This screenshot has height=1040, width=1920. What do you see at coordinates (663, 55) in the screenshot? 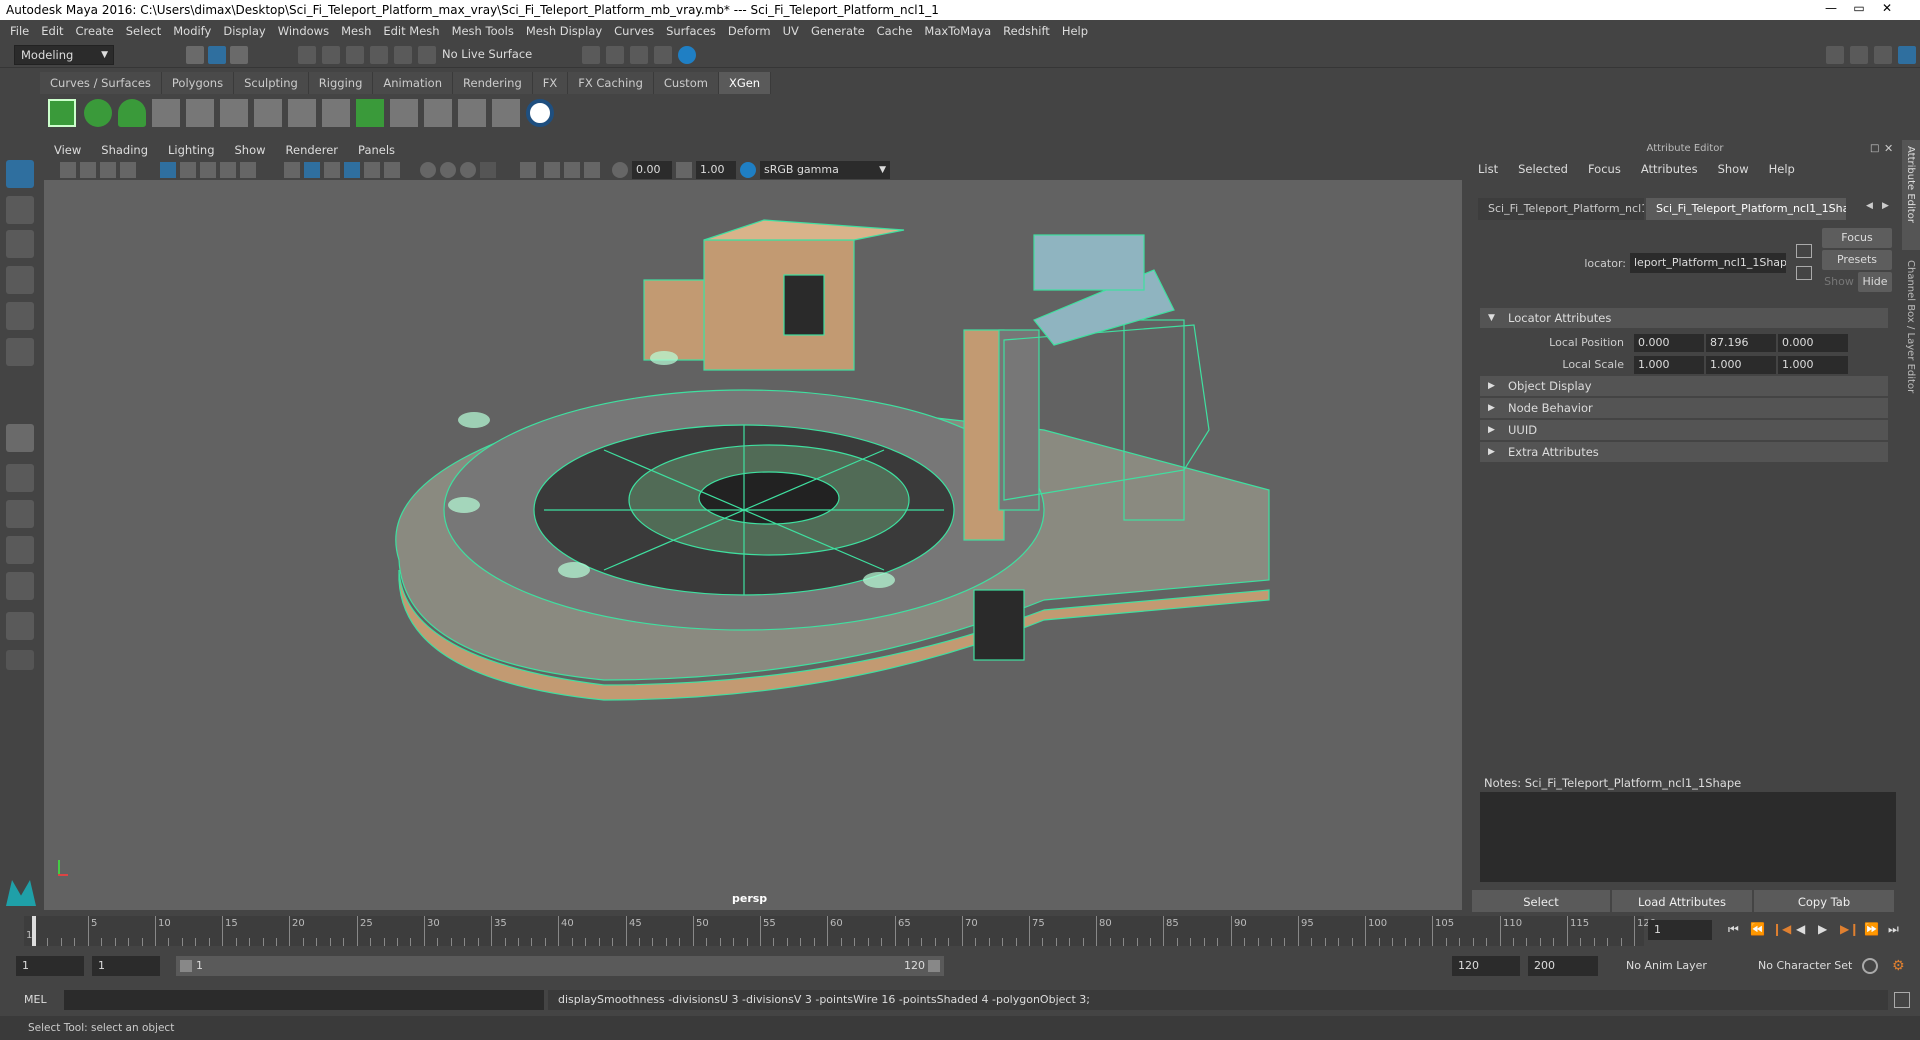
I see `hypershade-icon` at bounding box center [663, 55].